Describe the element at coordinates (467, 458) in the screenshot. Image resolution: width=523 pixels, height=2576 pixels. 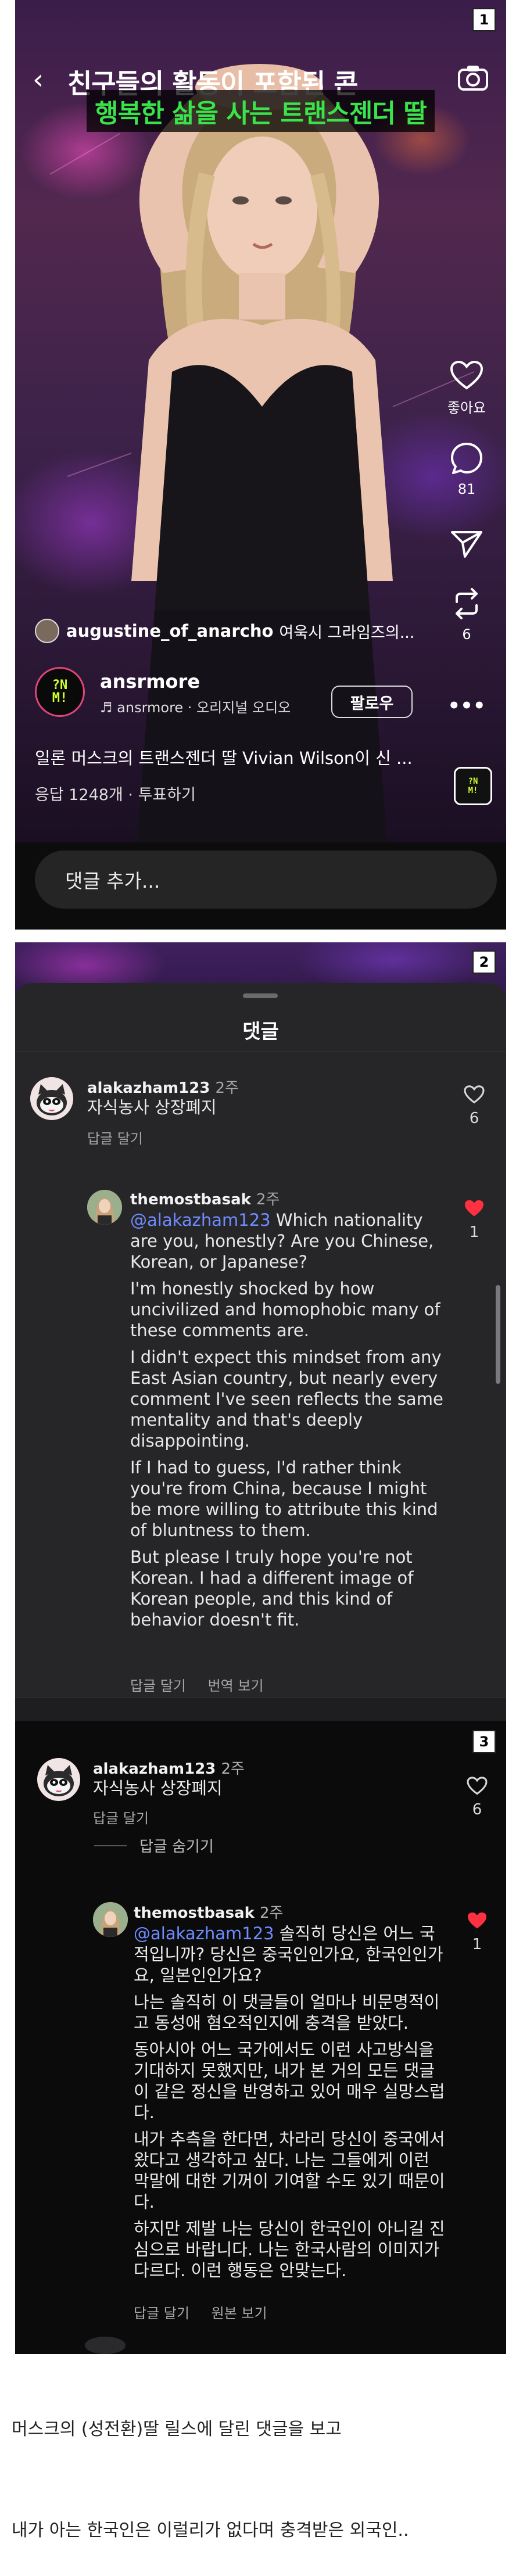
I see `comment-bubble-icon` at that location.